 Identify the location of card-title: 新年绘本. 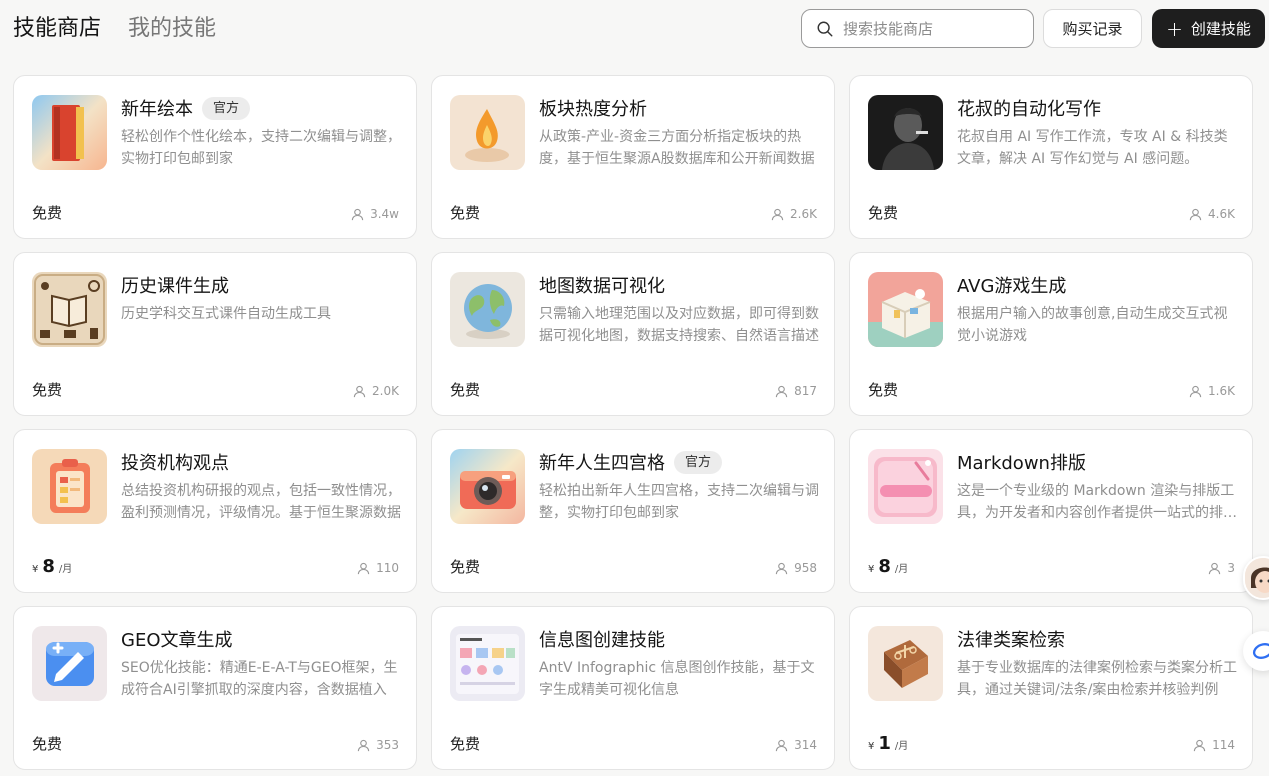
(157, 109).